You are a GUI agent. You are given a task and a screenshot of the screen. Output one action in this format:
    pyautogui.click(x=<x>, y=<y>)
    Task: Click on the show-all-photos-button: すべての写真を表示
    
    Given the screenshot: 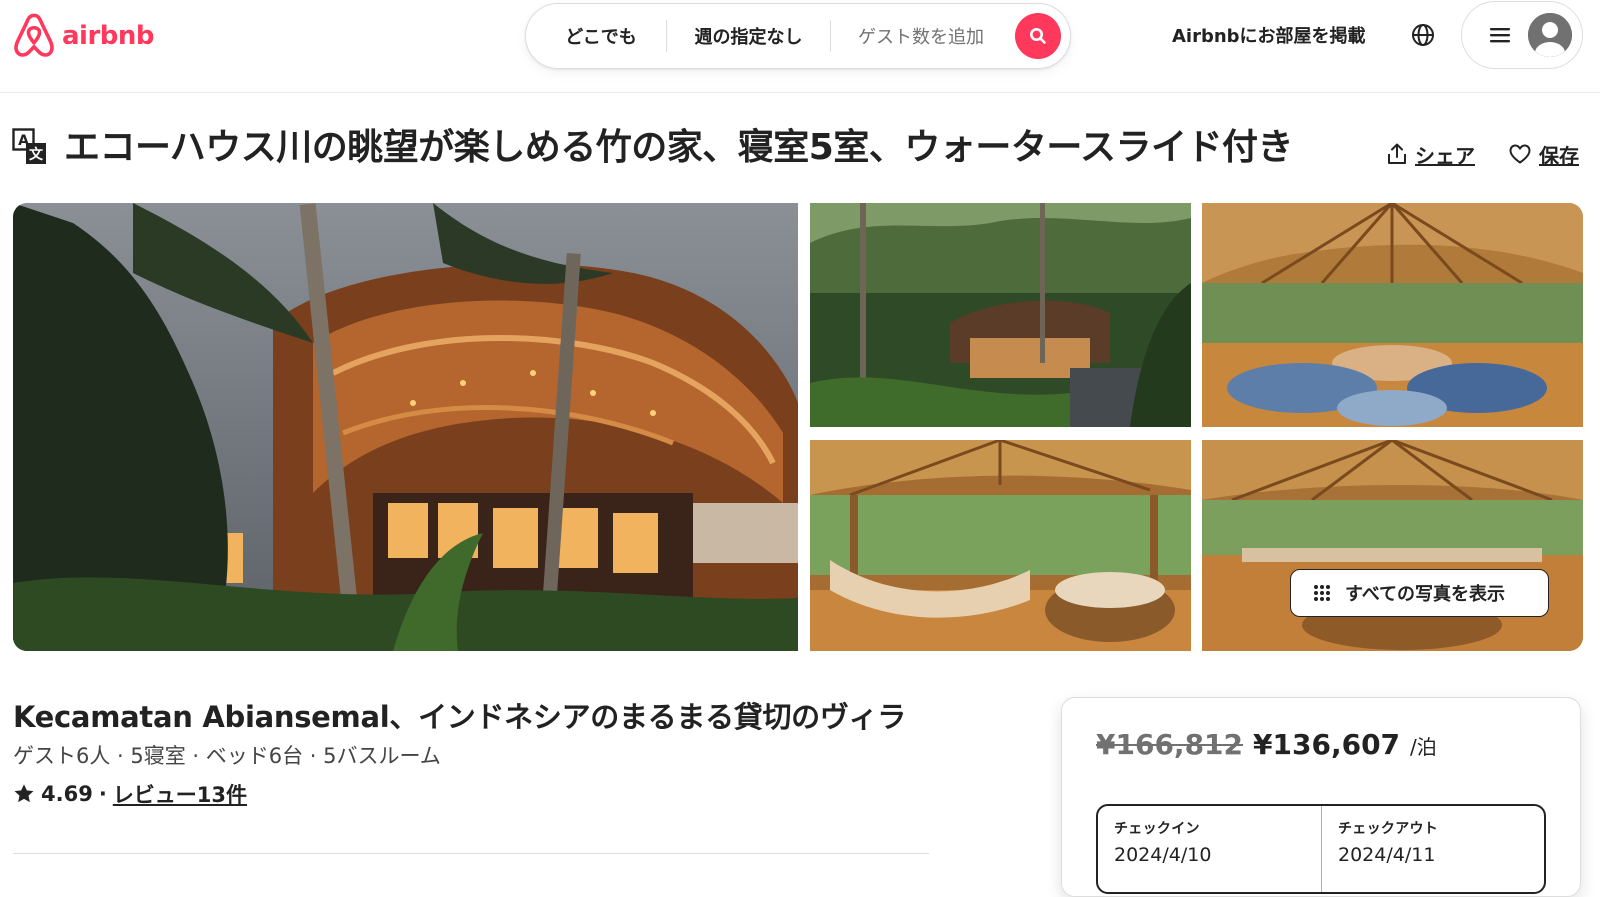 What is the action you would take?
    pyautogui.click(x=1419, y=593)
    